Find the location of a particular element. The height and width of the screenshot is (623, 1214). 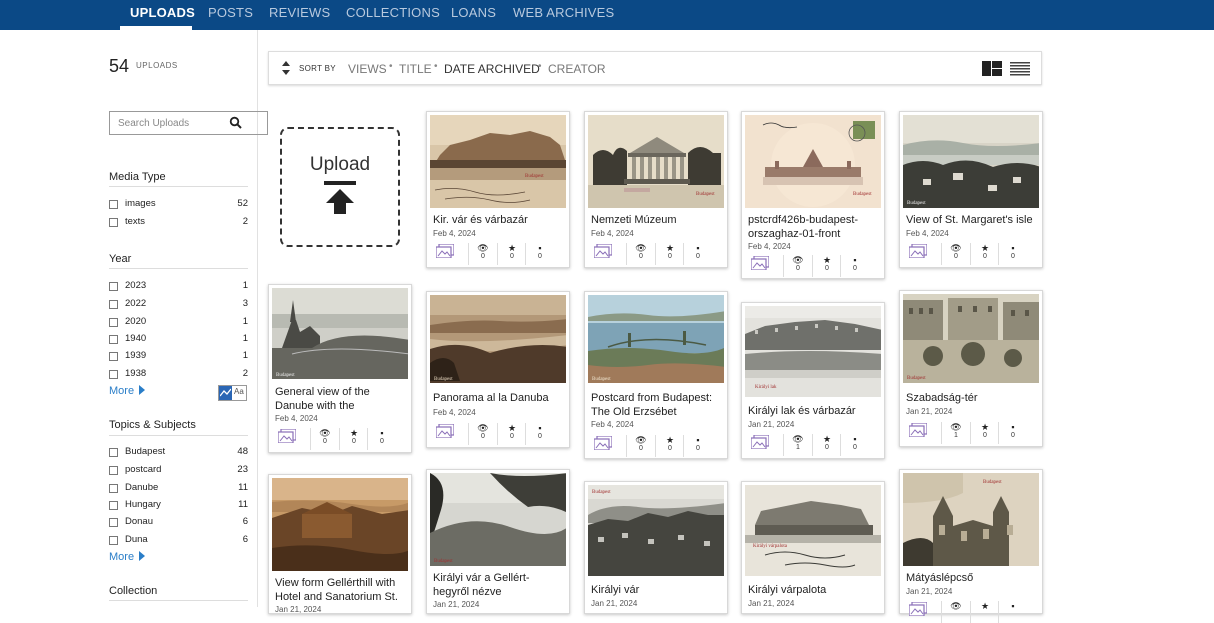

facet-item-year: 1939 1 is located at coordinates (178, 357).